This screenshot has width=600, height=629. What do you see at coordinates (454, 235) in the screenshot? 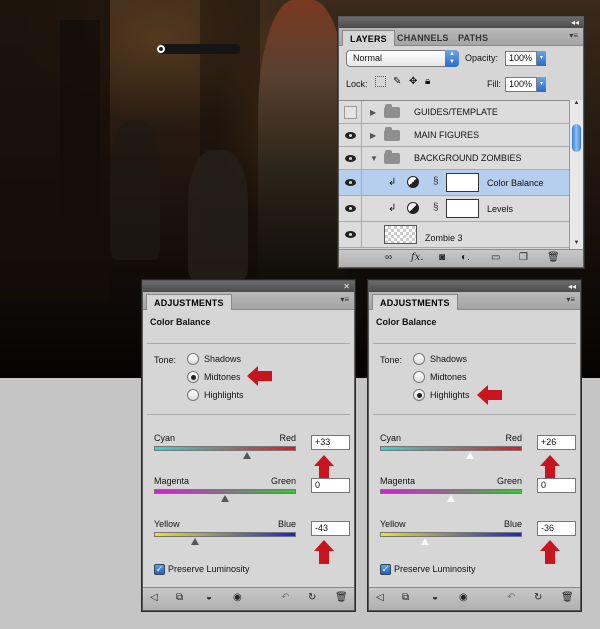
I see `layer-row-zombie-3: Zombie 3` at bounding box center [454, 235].